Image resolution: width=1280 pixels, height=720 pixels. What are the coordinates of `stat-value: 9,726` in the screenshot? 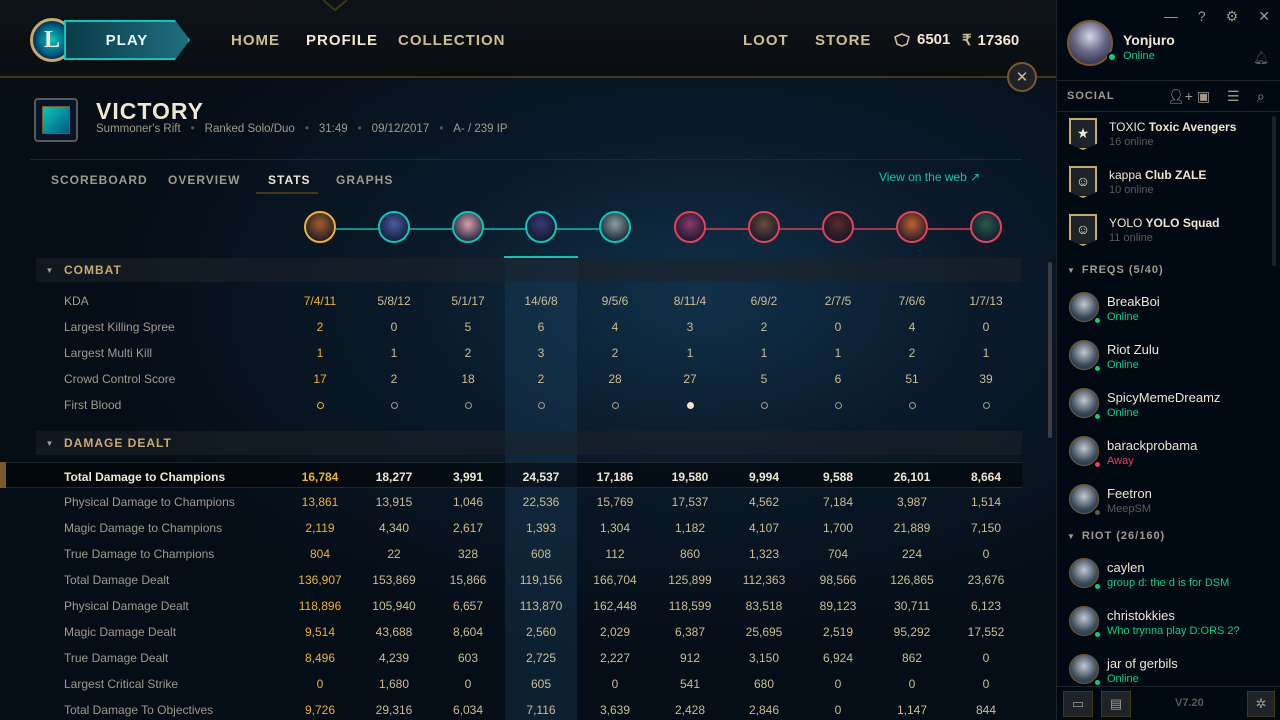 It's located at (320, 710).